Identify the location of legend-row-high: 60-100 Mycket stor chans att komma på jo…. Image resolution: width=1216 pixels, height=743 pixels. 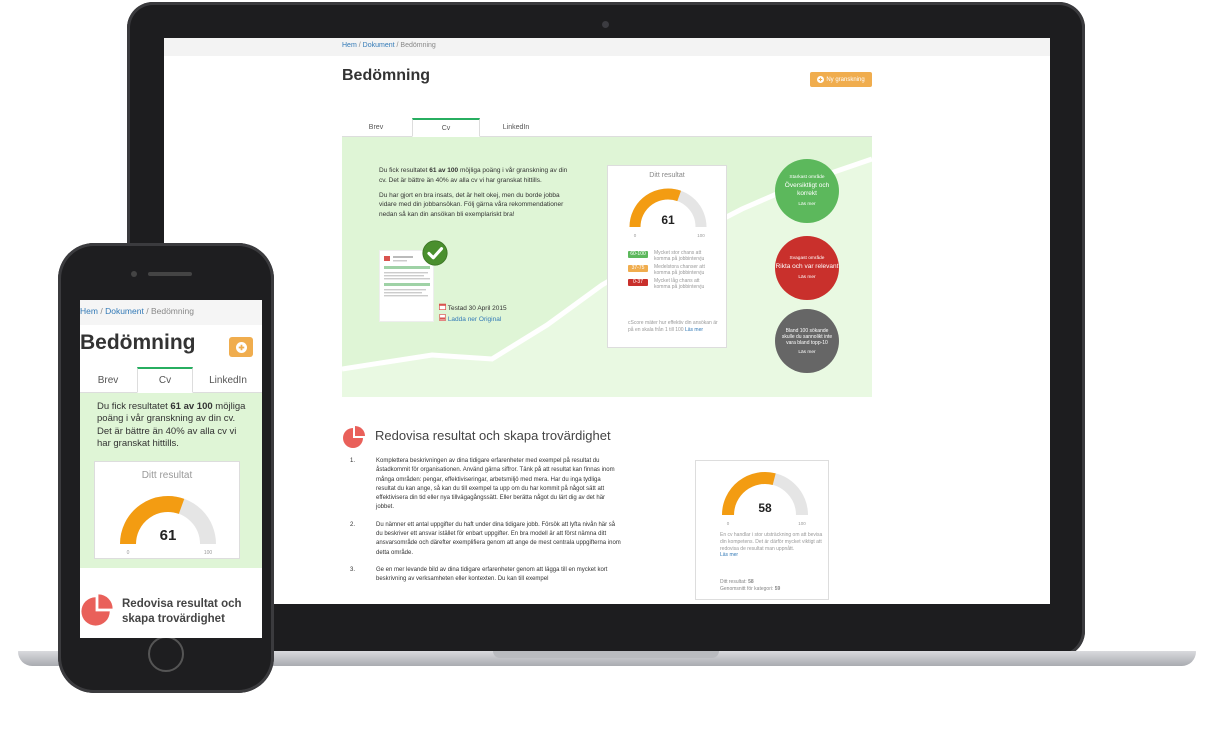
(668, 256).